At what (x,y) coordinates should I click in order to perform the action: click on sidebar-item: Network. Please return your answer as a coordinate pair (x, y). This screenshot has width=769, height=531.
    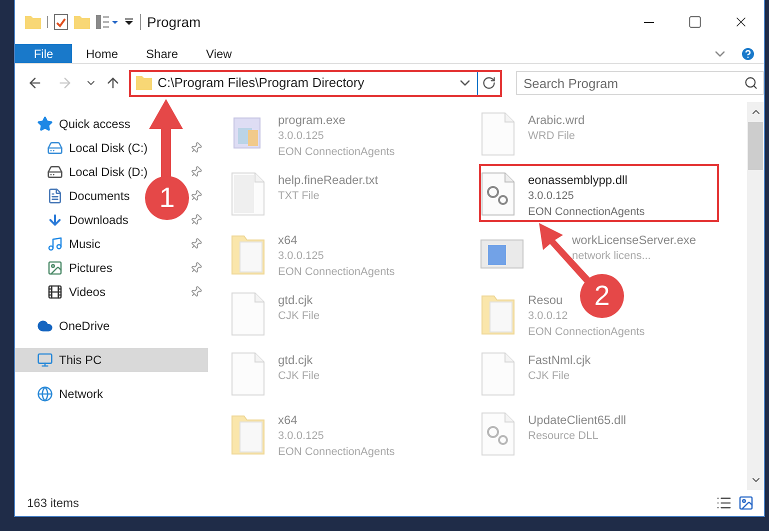
    Looking at the image, I should click on (111, 394).